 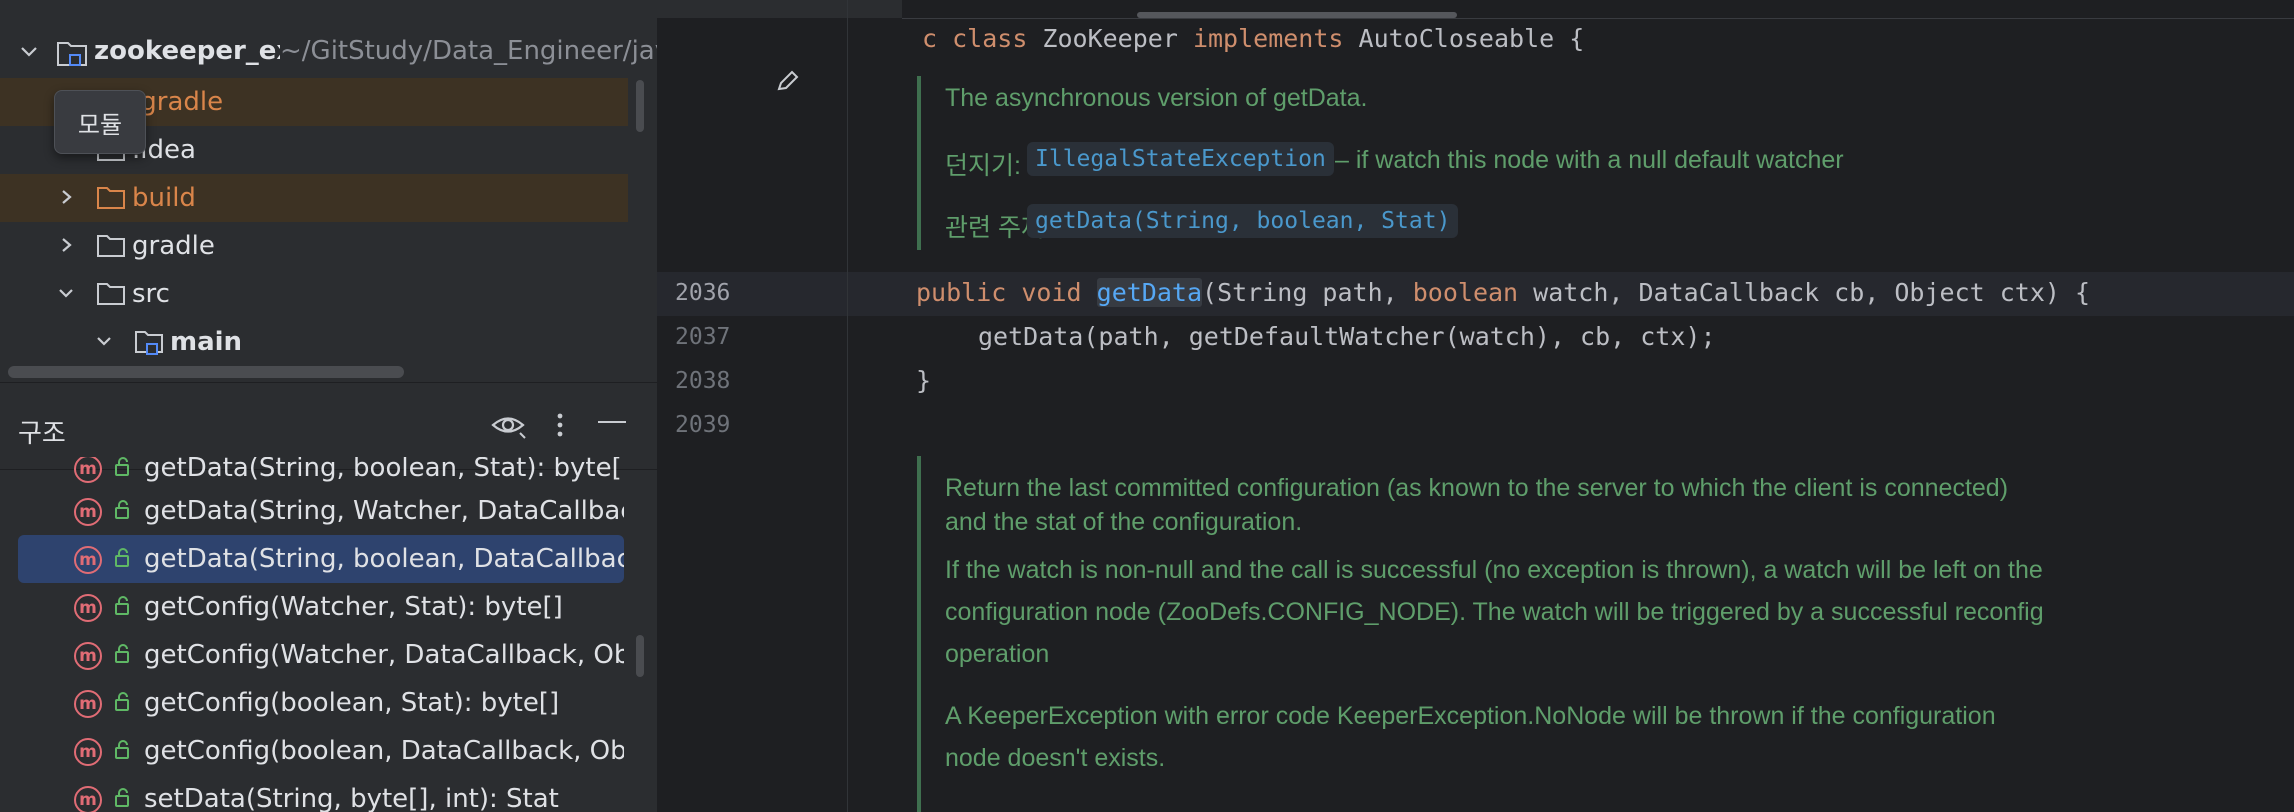 I want to click on structure-item: m getConfig(boolean, Stat): byte[], so click(x=321, y=703).